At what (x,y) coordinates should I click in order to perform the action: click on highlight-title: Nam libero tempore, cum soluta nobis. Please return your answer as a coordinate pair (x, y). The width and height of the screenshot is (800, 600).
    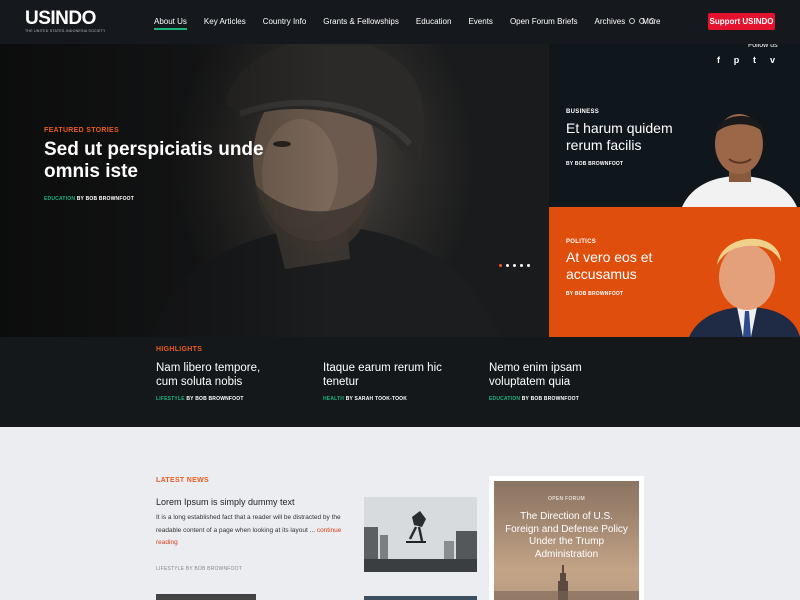
    Looking at the image, I should click on (216, 375).